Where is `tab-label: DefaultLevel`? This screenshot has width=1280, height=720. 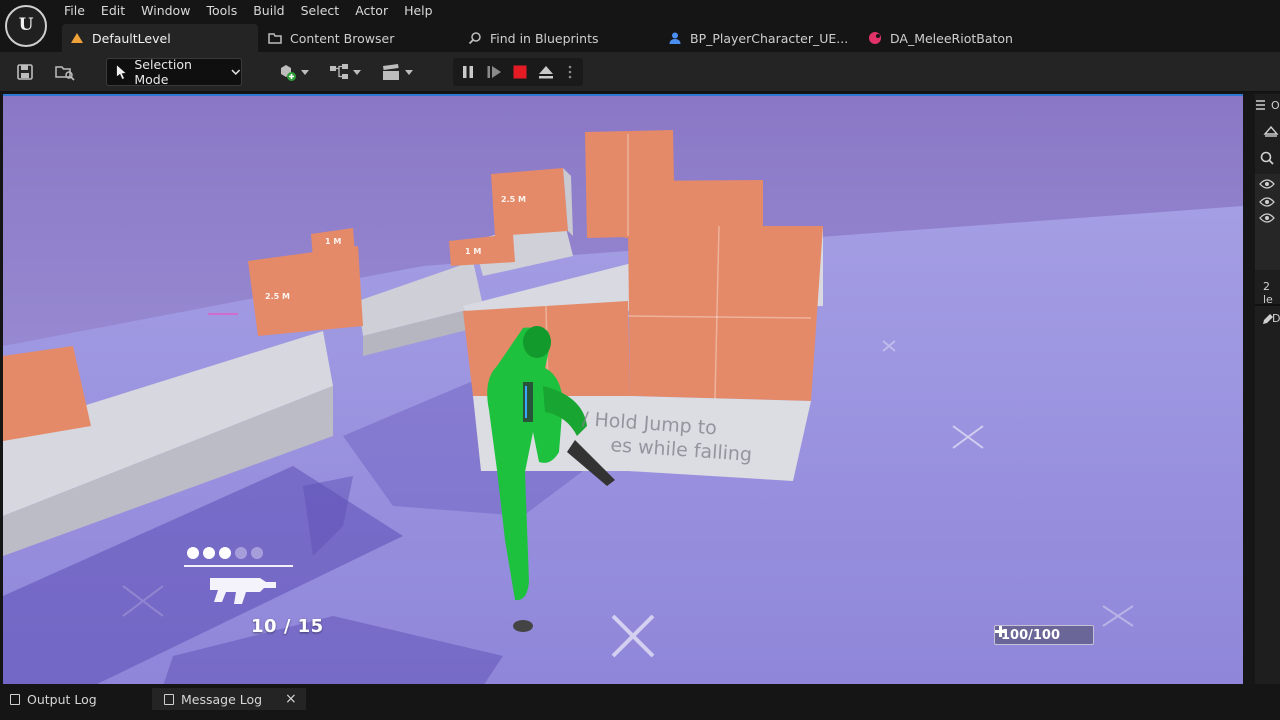 tab-label: DefaultLevel is located at coordinates (131, 38).